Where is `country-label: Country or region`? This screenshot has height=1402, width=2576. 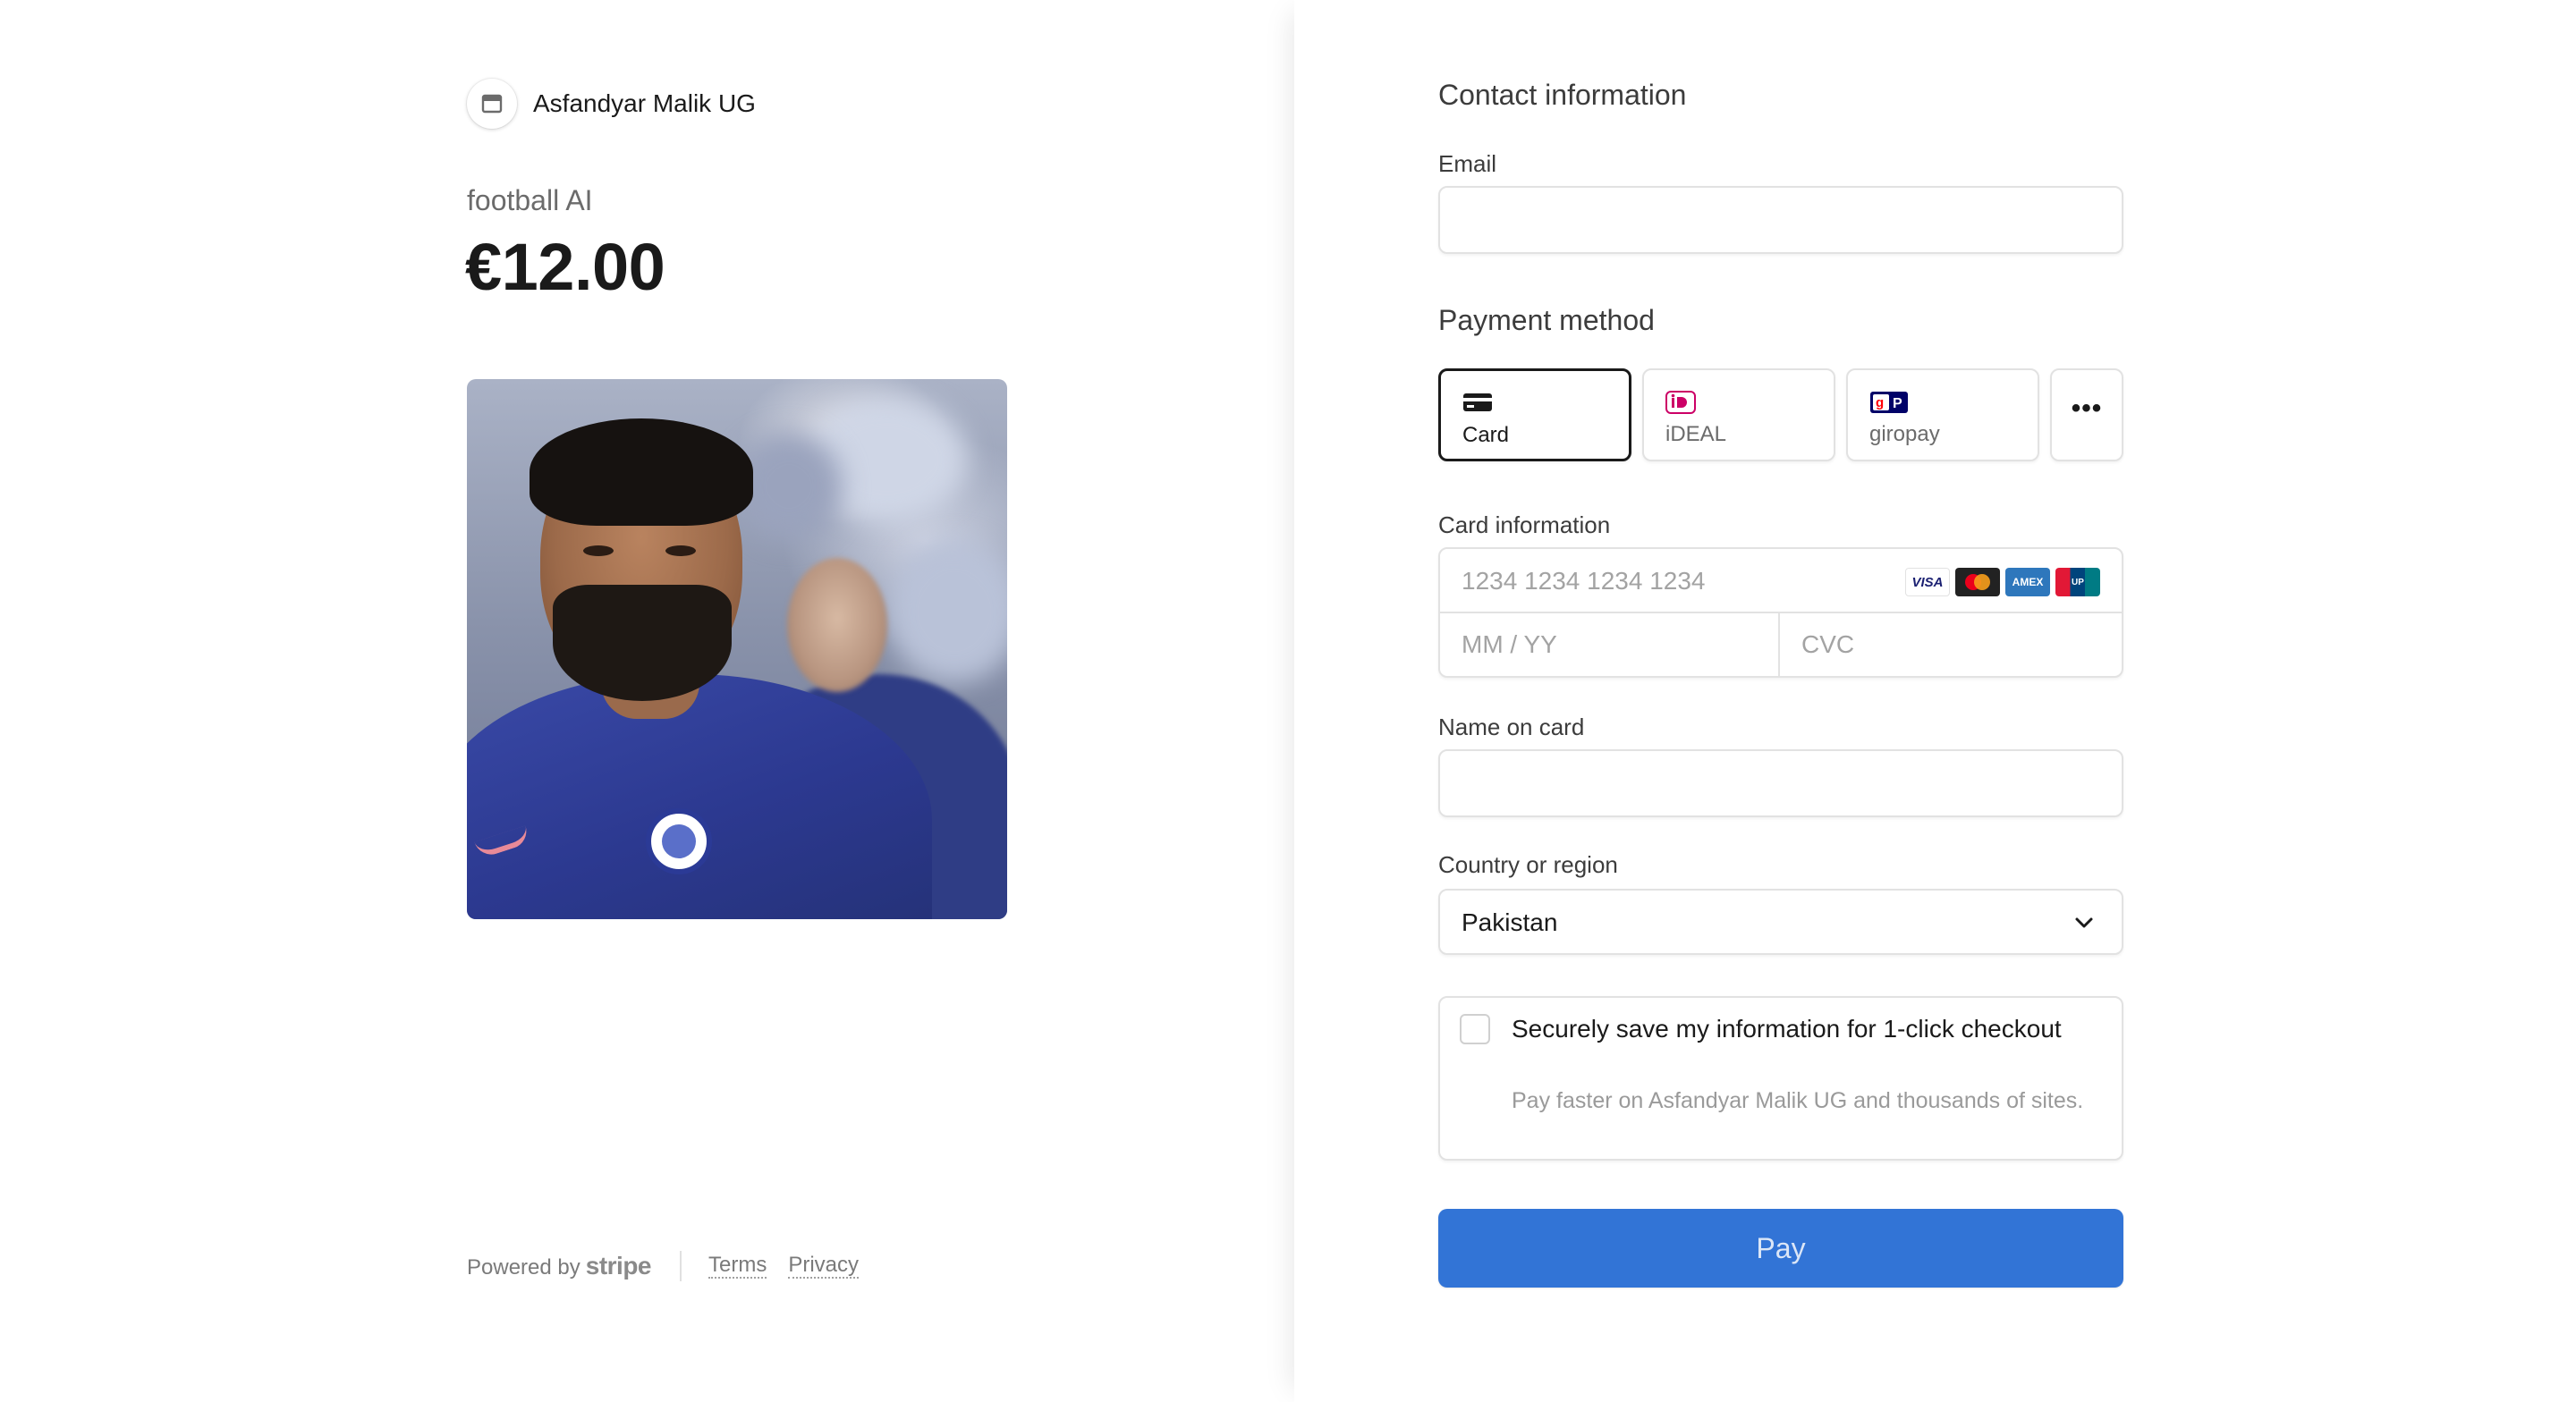 country-label: Country or region is located at coordinates (1528, 864).